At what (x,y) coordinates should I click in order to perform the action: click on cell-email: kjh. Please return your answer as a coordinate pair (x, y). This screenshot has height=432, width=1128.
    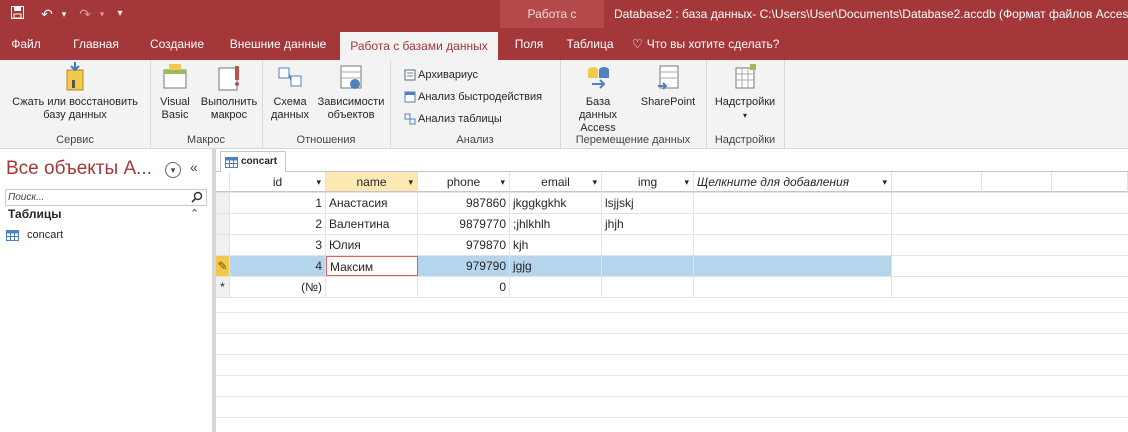
    Looking at the image, I should click on (556, 245).